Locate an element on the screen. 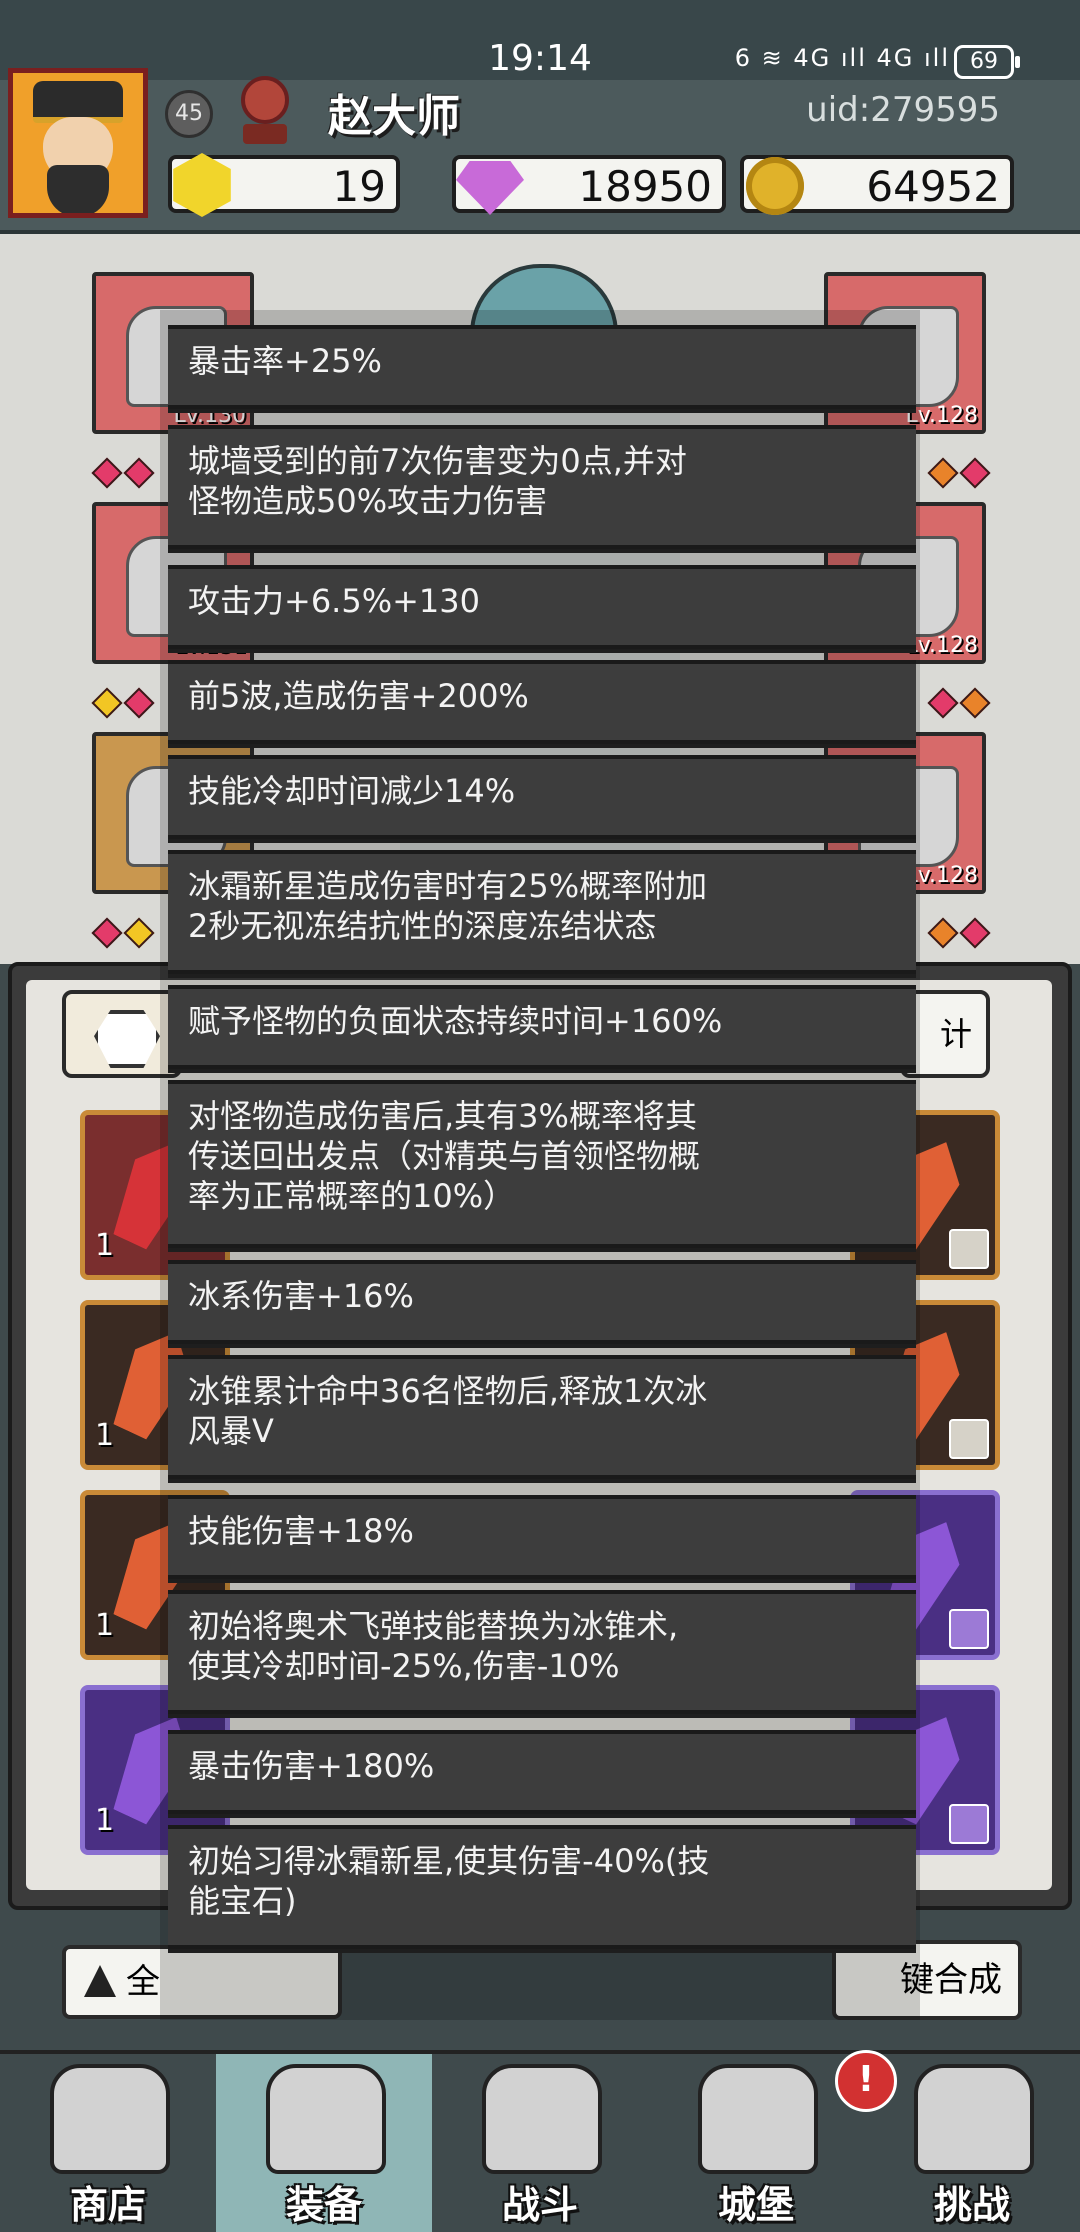 This screenshot has height=2232, width=1080. nav-equipment: 装备 is located at coordinates (324, 2143).